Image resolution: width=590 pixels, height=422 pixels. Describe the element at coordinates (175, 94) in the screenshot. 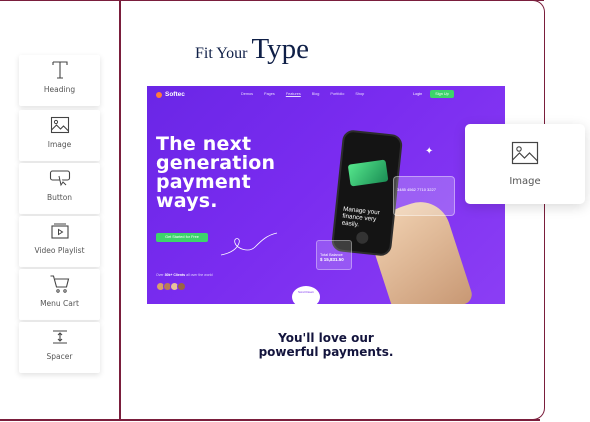

I see `logo-text: Softec` at that location.